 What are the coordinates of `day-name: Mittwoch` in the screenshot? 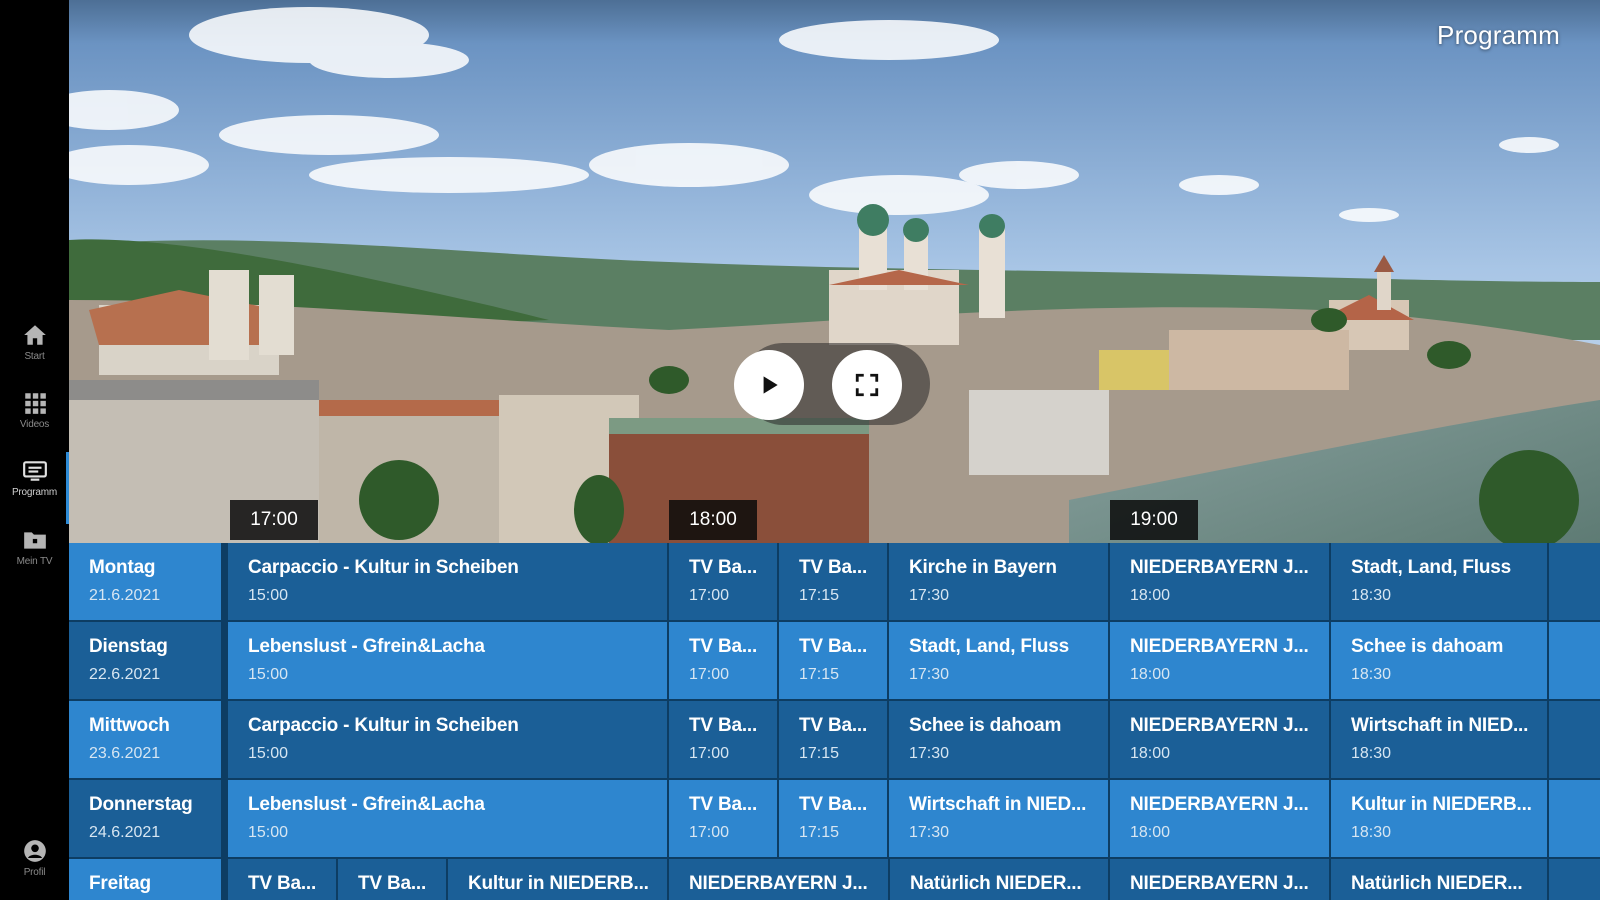 It's located at (129, 725).